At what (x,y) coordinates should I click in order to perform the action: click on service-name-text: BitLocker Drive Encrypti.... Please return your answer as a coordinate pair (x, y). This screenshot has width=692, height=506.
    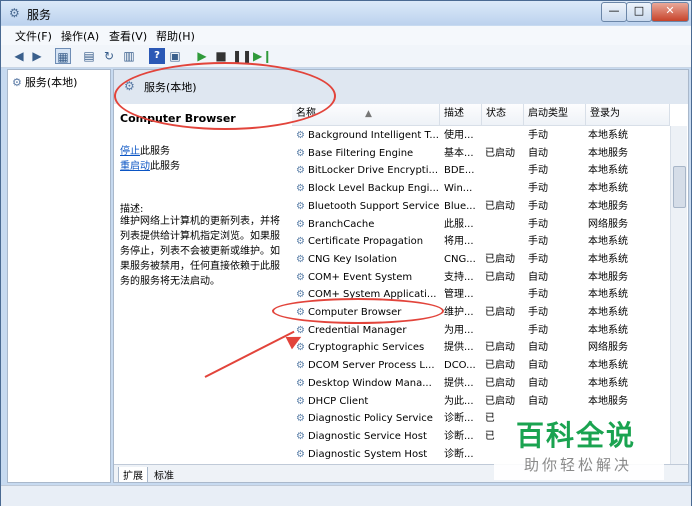
    Looking at the image, I should click on (373, 171).